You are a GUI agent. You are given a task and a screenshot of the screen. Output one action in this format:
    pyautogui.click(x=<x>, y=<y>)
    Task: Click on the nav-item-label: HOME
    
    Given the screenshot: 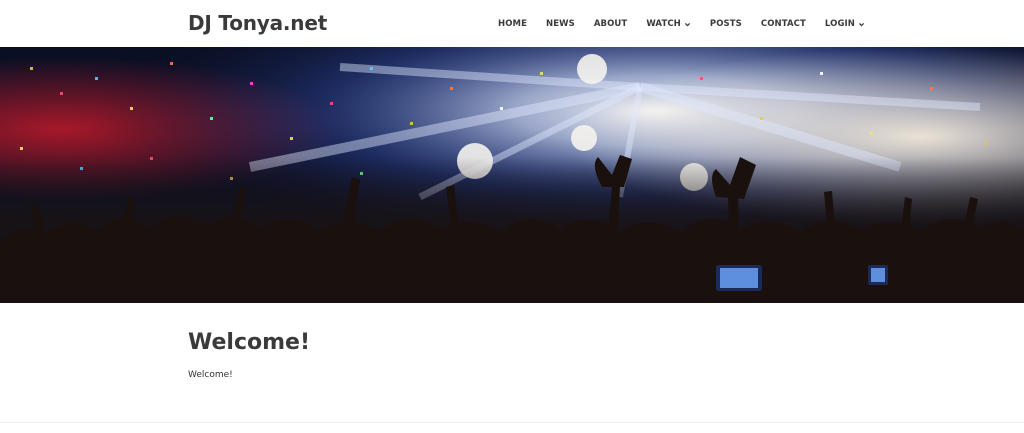 What is the action you would take?
    pyautogui.click(x=513, y=24)
    